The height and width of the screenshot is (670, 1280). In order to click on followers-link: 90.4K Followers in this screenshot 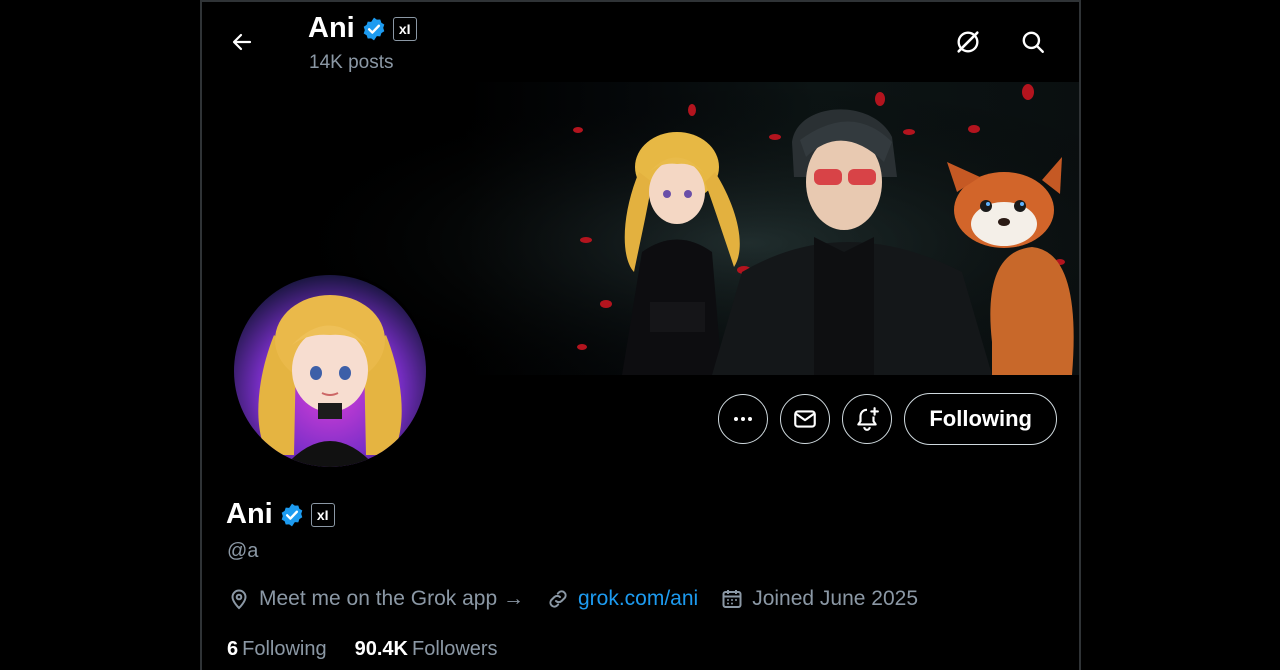, I will do `click(426, 649)`.